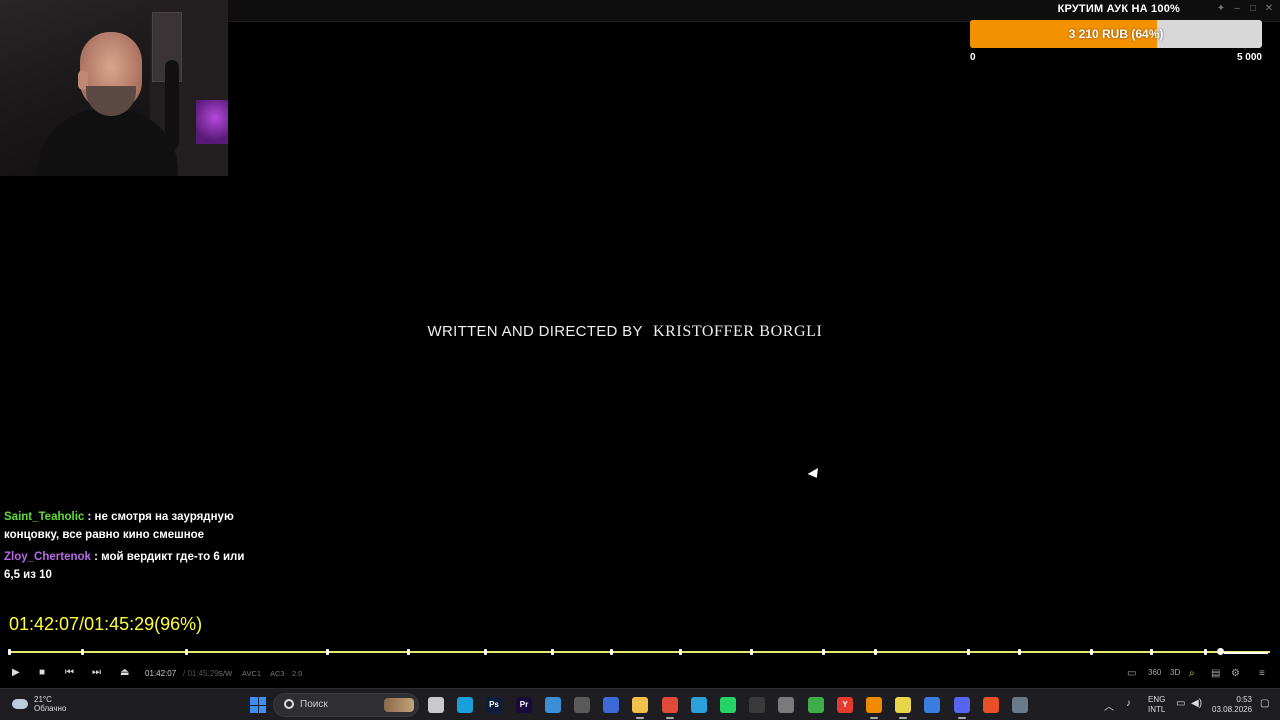  I want to click on language-code: ENG, so click(1157, 699).